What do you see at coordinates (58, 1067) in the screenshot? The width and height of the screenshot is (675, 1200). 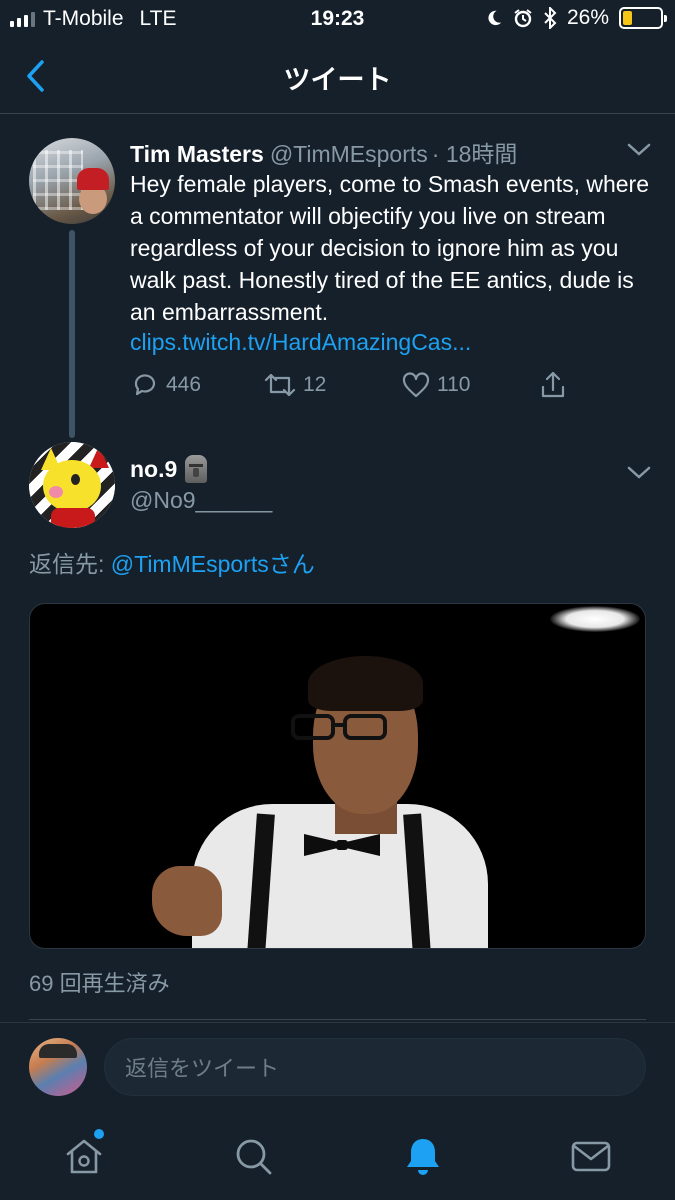 I see `my-avatar` at bounding box center [58, 1067].